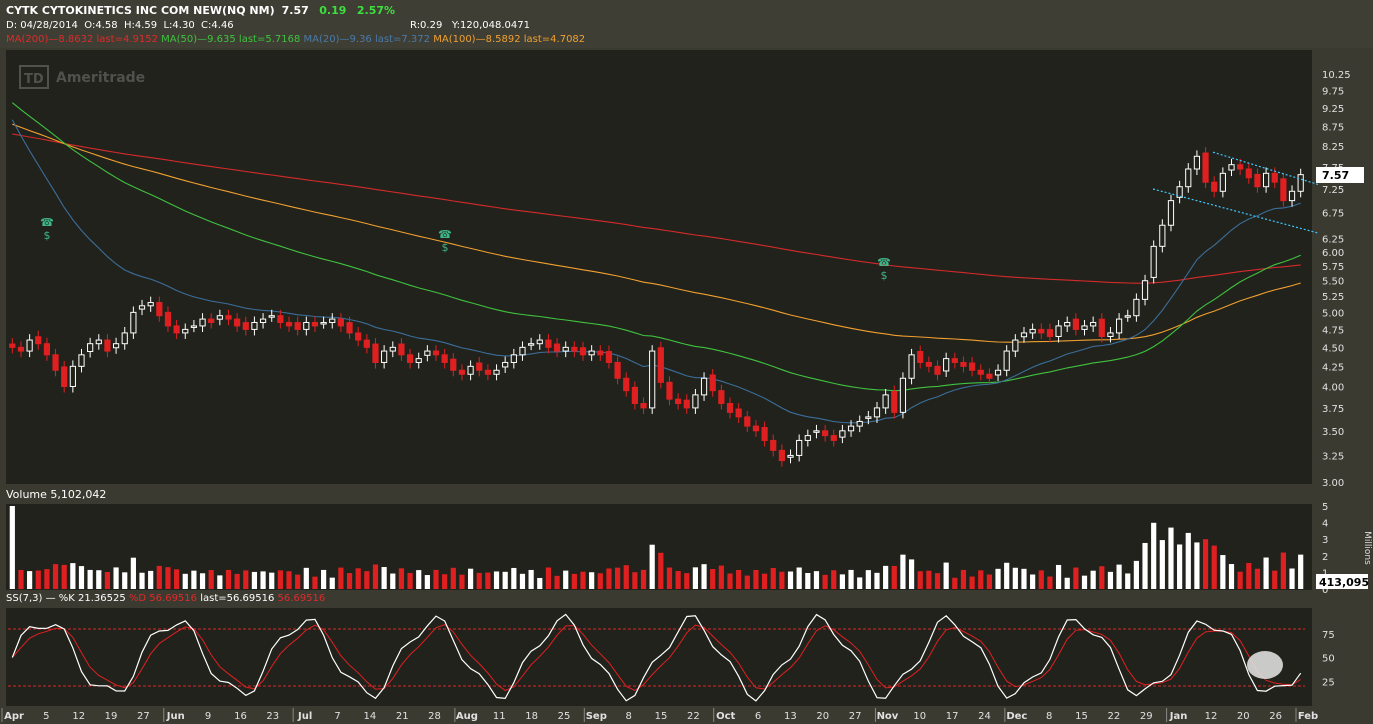 This screenshot has height=724, width=1373. What do you see at coordinates (14, 716) in the screenshot?
I see `date-tick-label: Apr` at bounding box center [14, 716].